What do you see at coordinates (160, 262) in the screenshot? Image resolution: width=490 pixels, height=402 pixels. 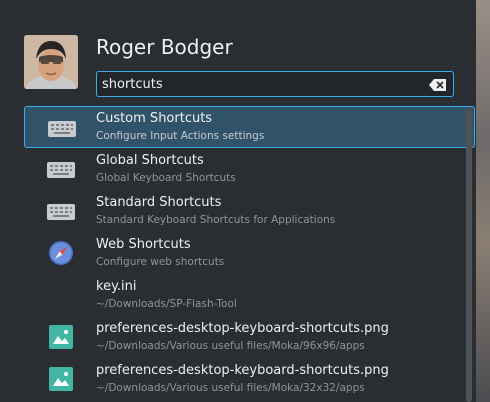 I see `result-subtitle: Configure web shortcuts` at bounding box center [160, 262].